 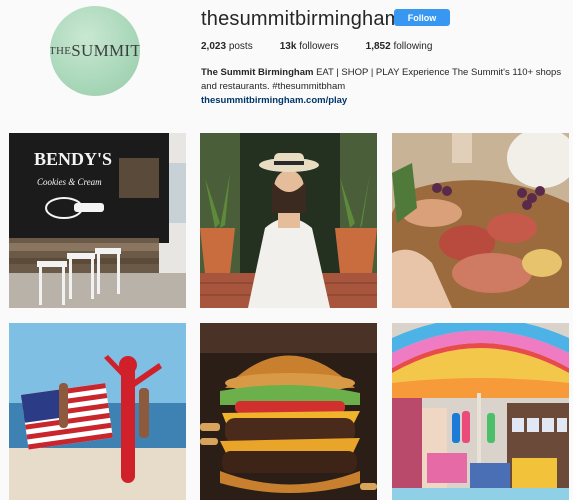 I want to click on post-rainbow-umbrella, so click(x=480, y=411).